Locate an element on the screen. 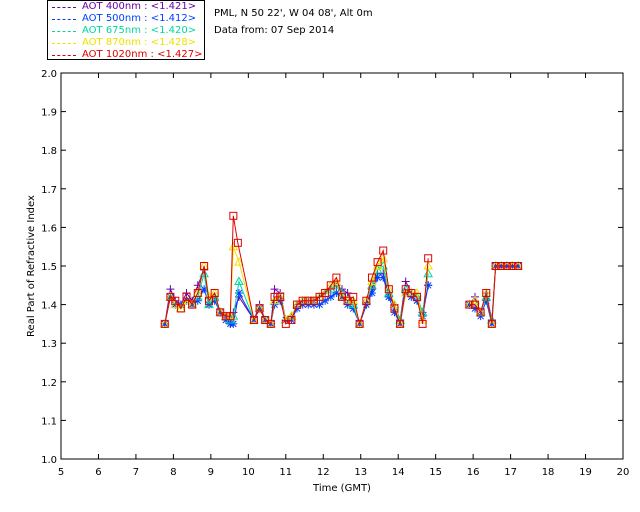  y-axis-label: Real Part of Refractive Index is located at coordinates (31, 266).